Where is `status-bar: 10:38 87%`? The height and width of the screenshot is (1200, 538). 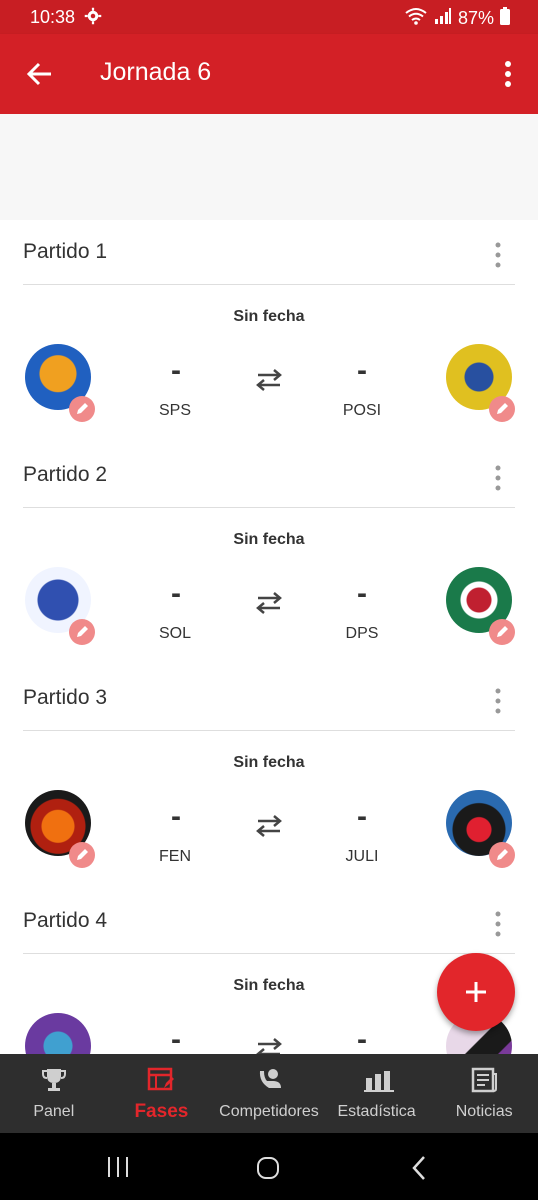
status-bar: 10:38 87% is located at coordinates (269, 17).